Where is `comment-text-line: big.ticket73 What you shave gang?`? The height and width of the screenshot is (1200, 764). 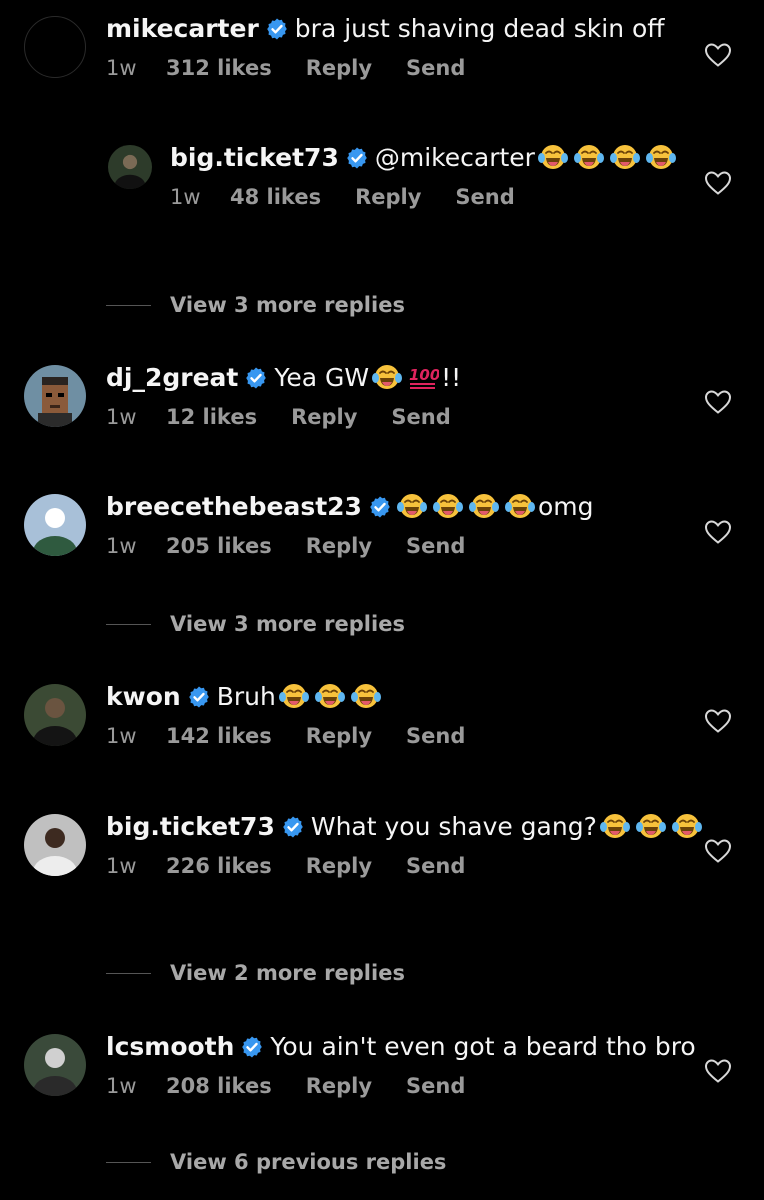
comment-text-line: big.ticket73 What you shave gang? is located at coordinates (407, 827).